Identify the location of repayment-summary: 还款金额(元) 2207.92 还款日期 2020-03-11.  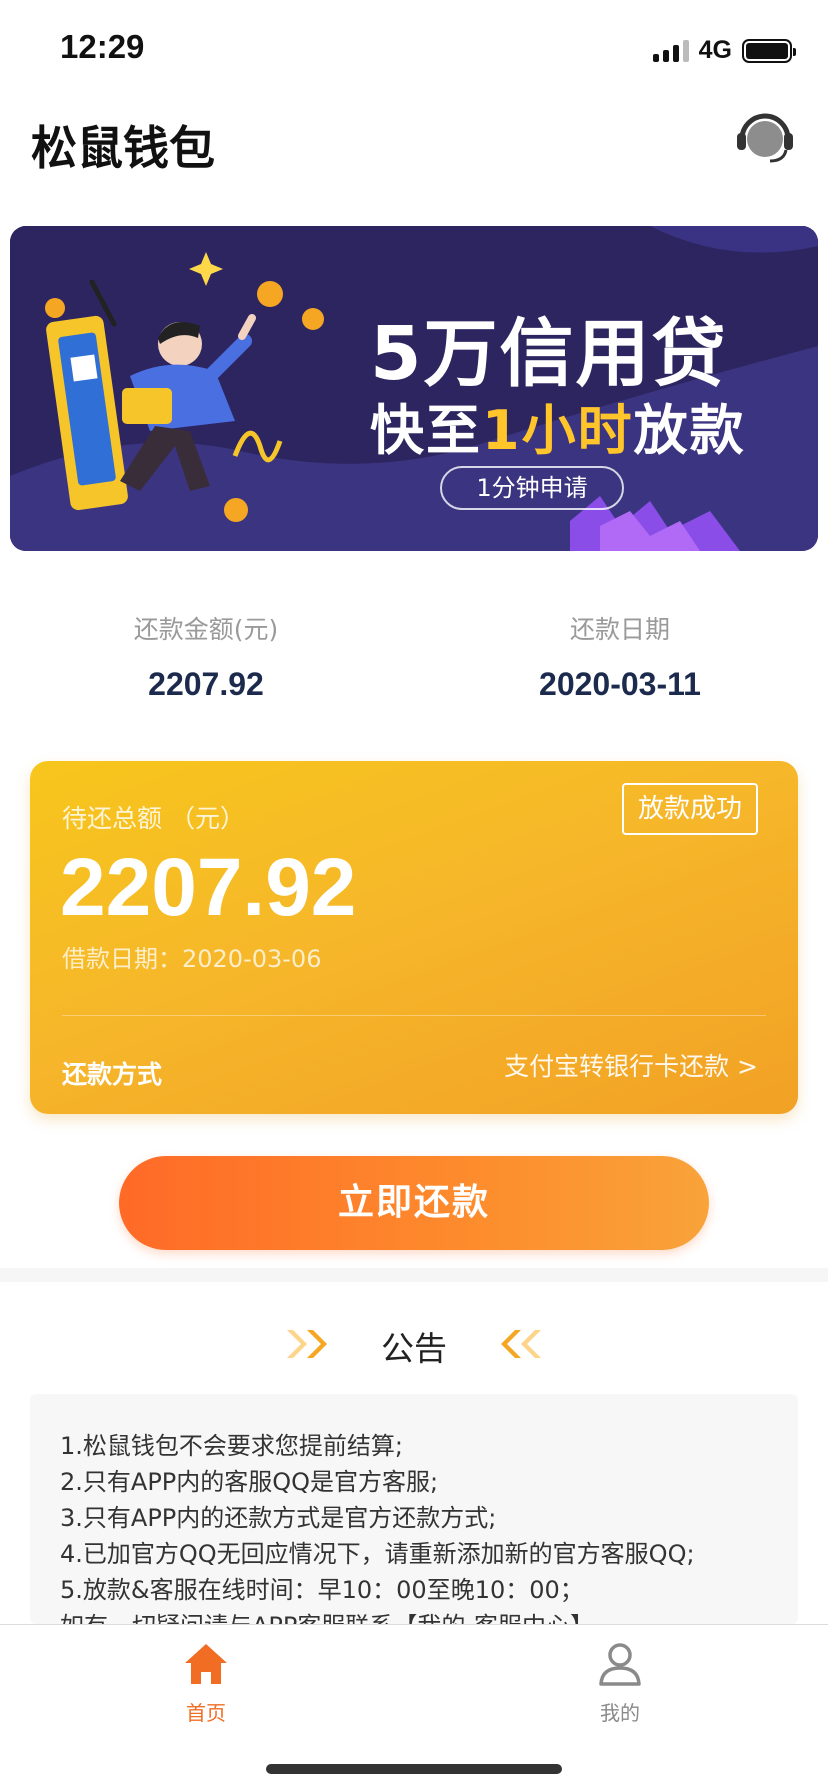
(414, 665).